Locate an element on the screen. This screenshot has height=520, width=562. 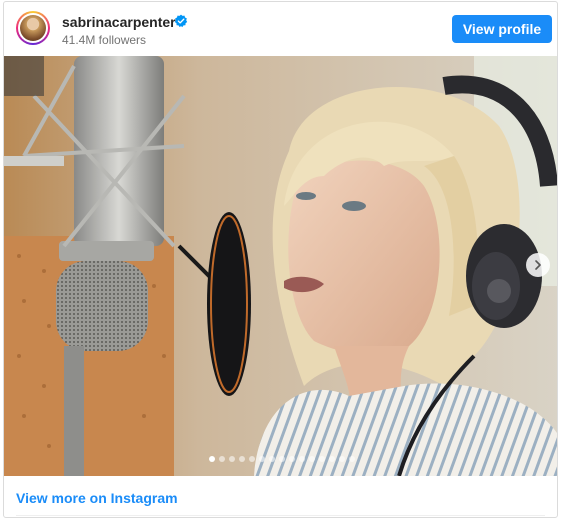
avatar is located at coordinates (33, 28).